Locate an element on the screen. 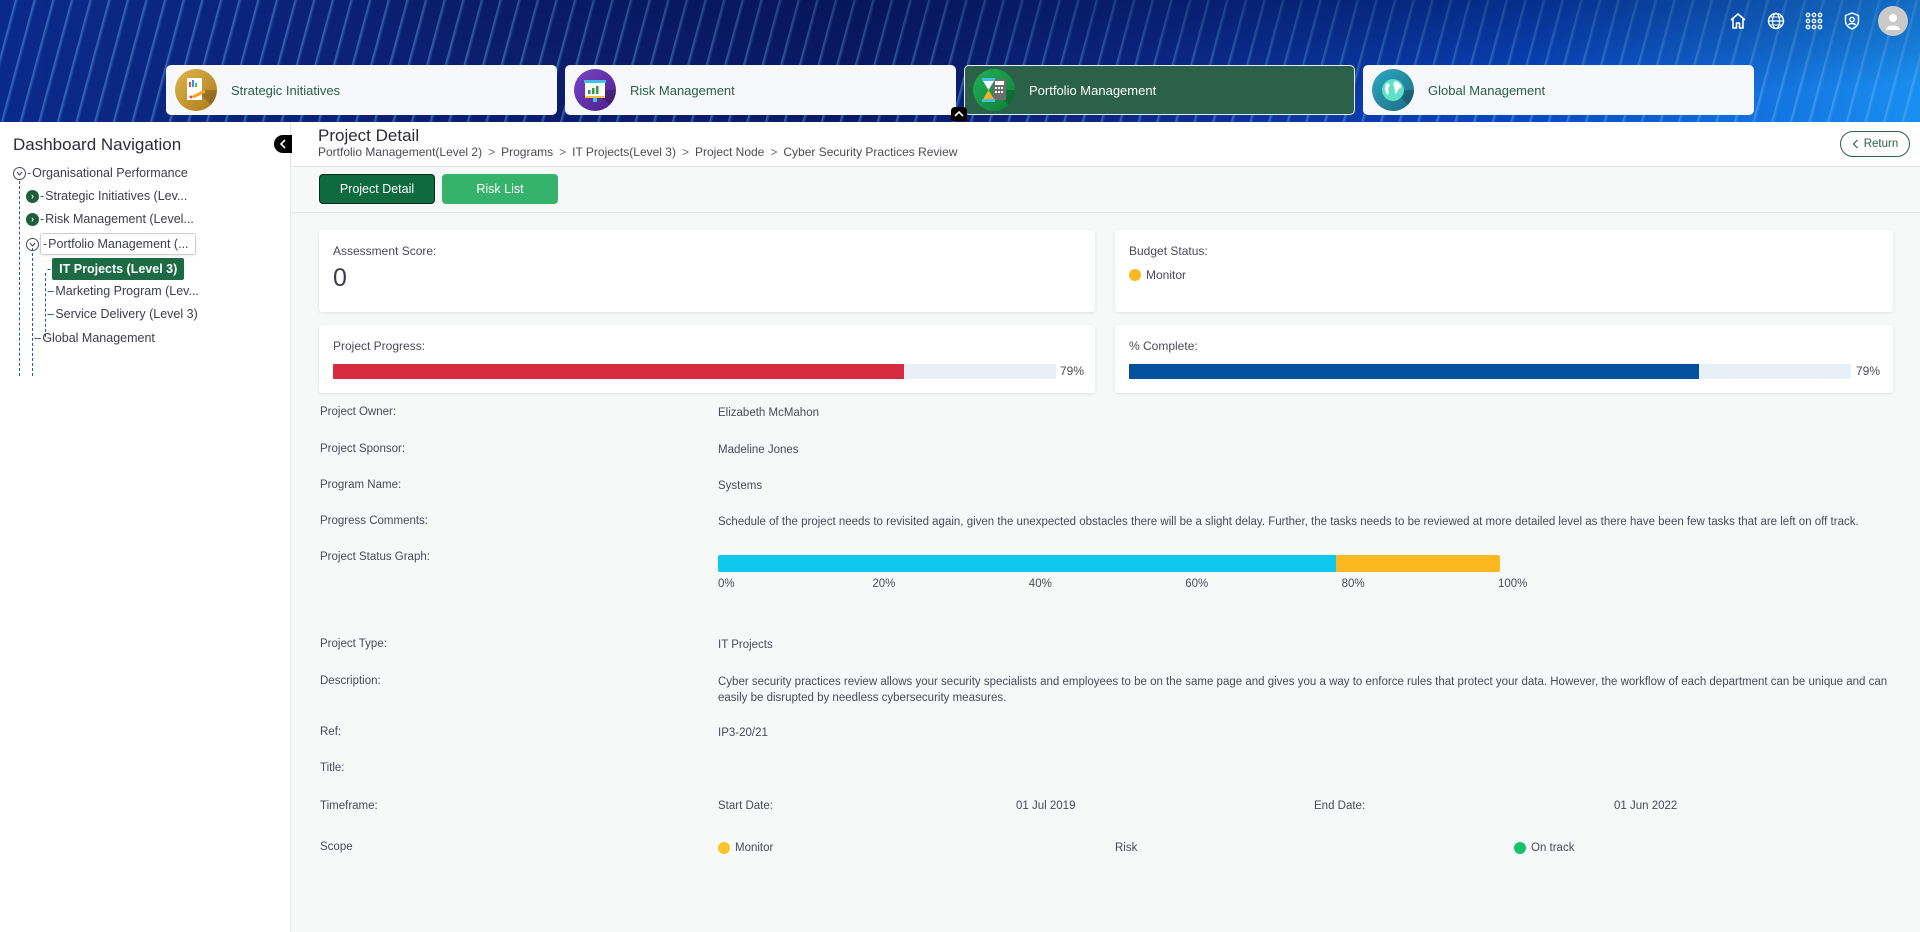 The width and height of the screenshot is (1920, 932). percent-complete-percent: 79% is located at coordinates (1868, 371).